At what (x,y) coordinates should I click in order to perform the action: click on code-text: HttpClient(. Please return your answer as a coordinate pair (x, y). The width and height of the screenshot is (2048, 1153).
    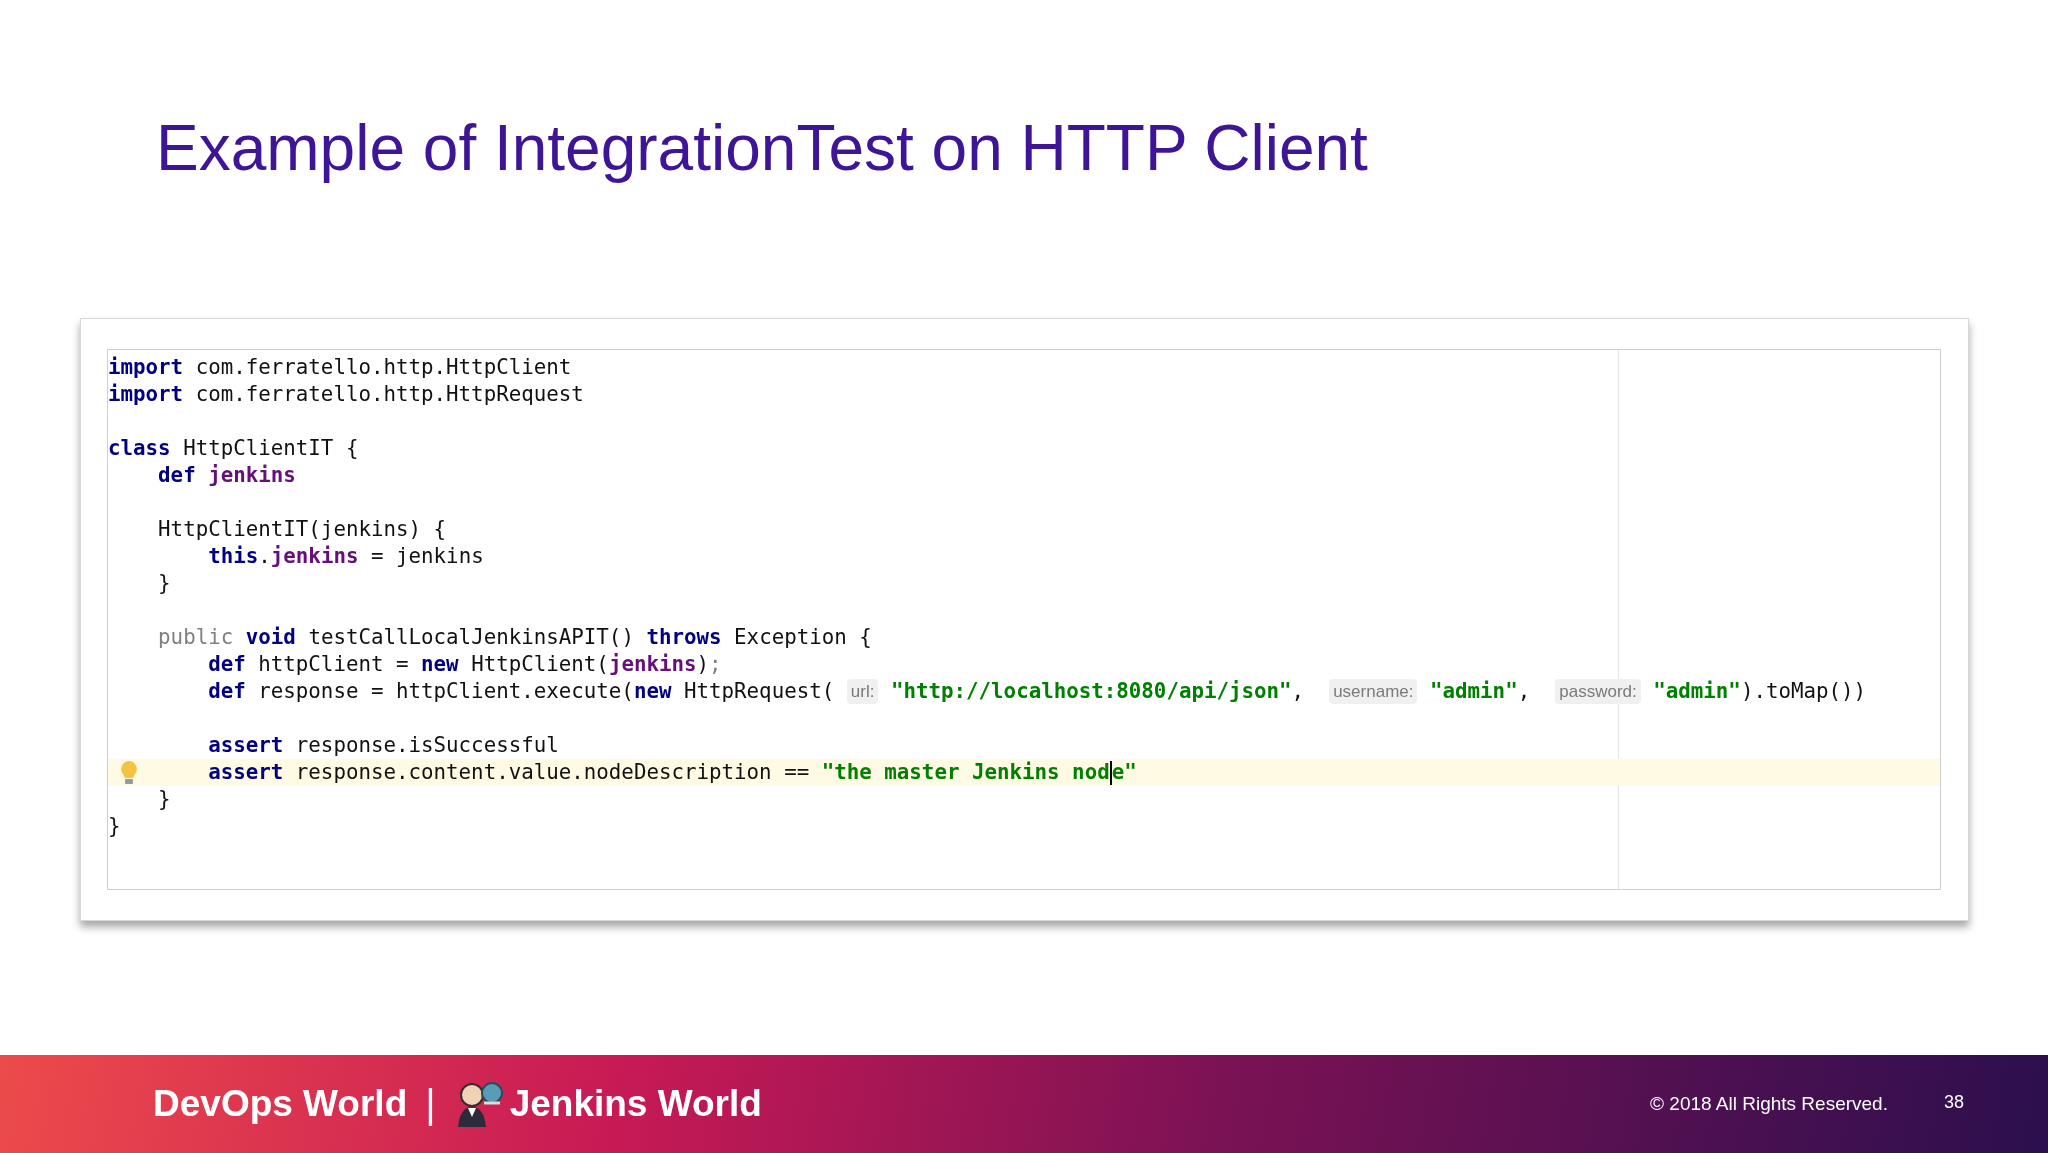
    Looking at the image, I should click on (540, 664).